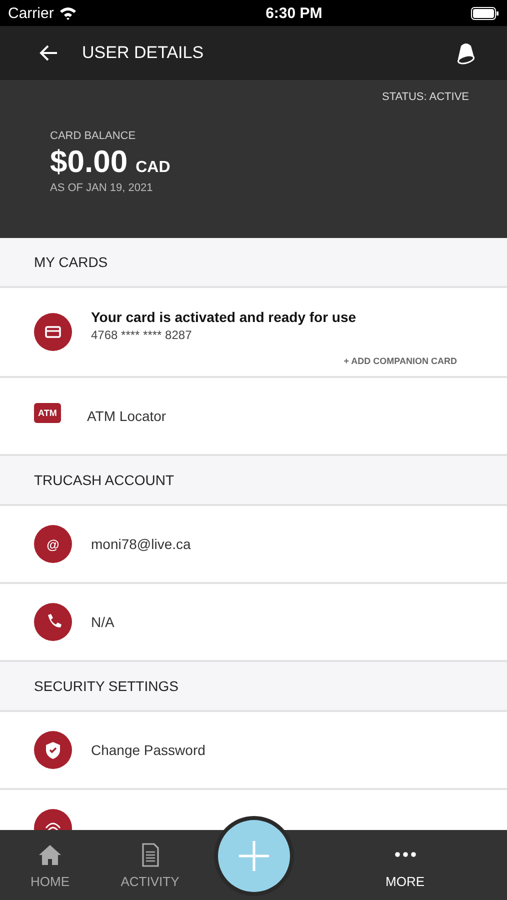  I want to click on currency-text: CAD, so click(153, 168).